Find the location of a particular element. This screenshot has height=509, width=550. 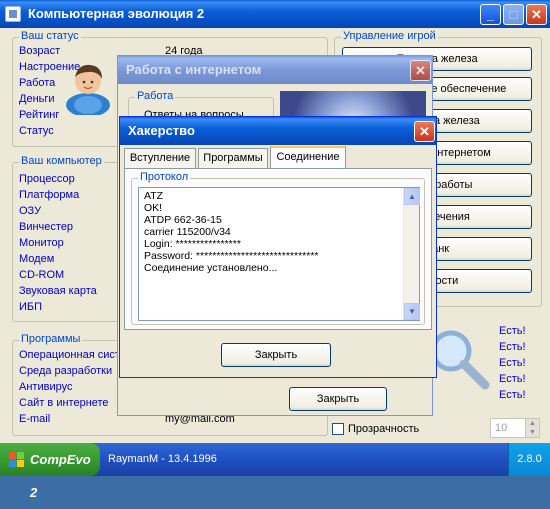

minimize-button: _ is located at coordinates (490, 14).